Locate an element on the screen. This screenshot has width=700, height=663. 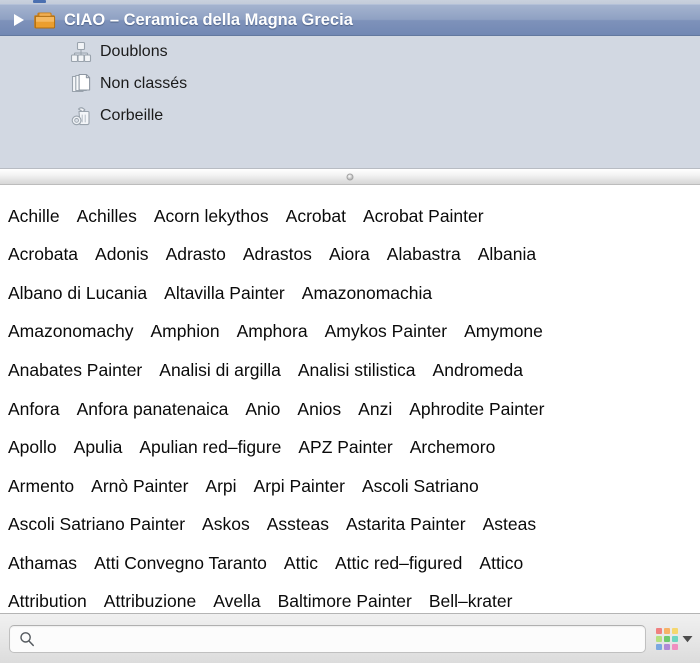
tag-item: Altavilla Painter is located at coordinates (224, 293).